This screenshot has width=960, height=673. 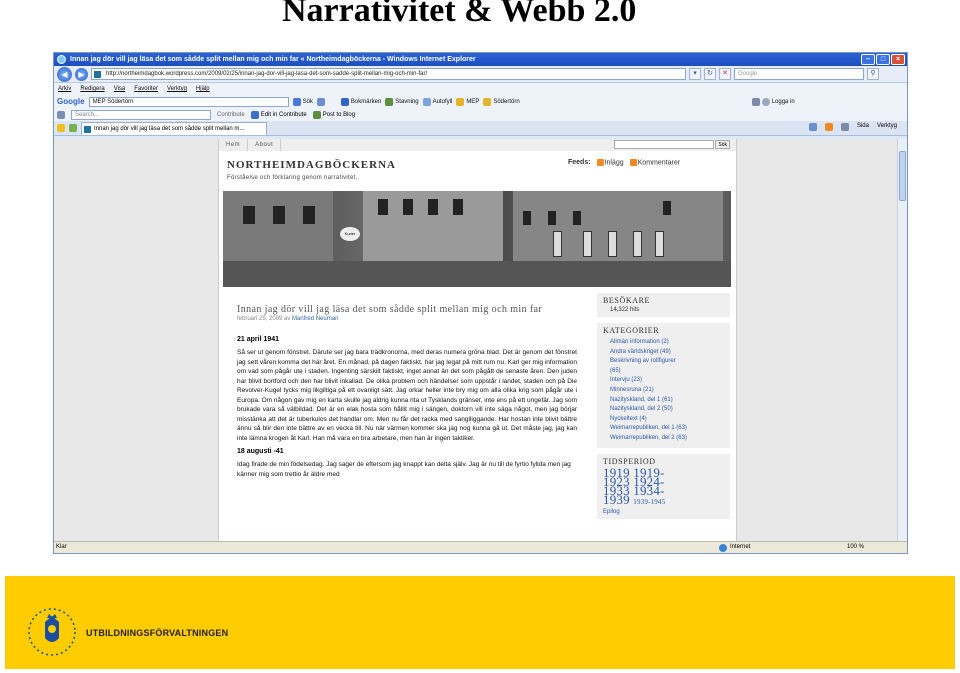 I want to click on category-link: Andra världskriget (49), so click(x=667, y=353).